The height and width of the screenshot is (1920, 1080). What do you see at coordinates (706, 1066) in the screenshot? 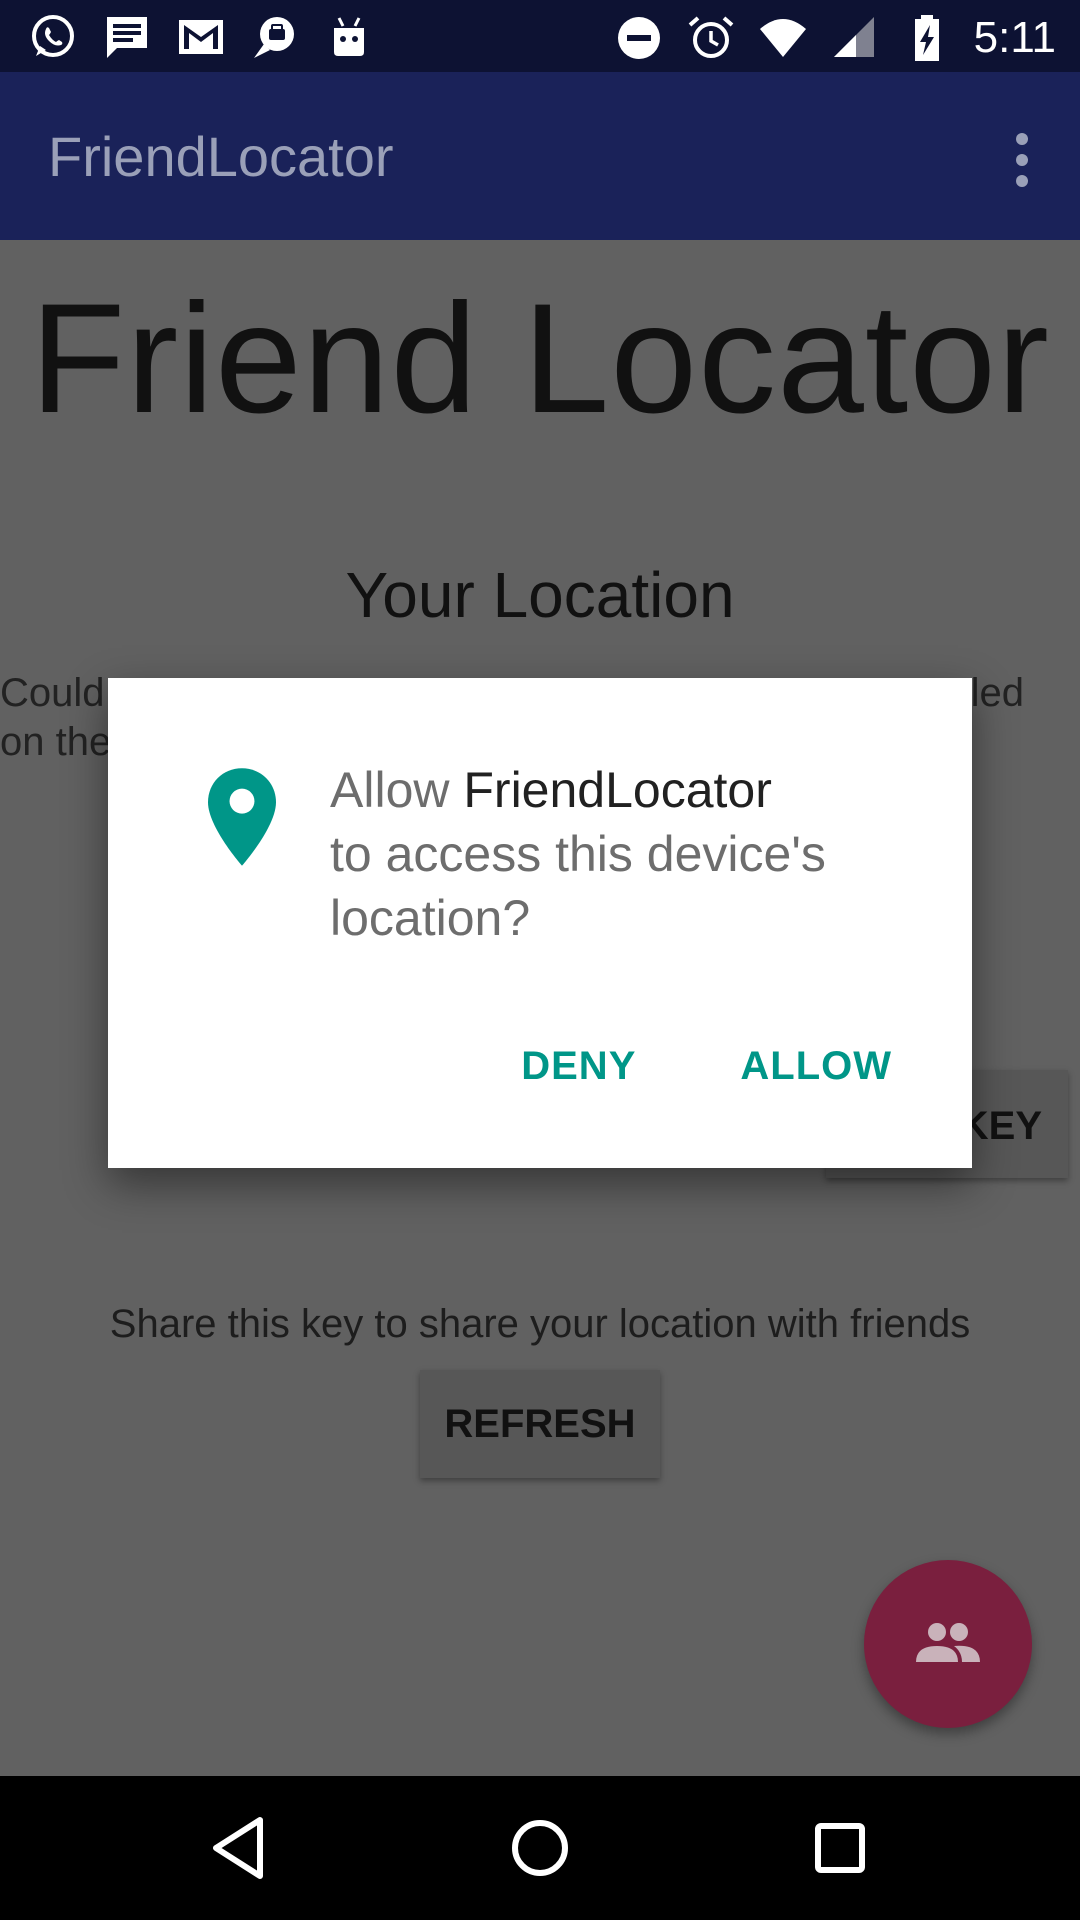
I see `dialog-buttons: DENY ALLOW` at bounding box center [706, 1066].